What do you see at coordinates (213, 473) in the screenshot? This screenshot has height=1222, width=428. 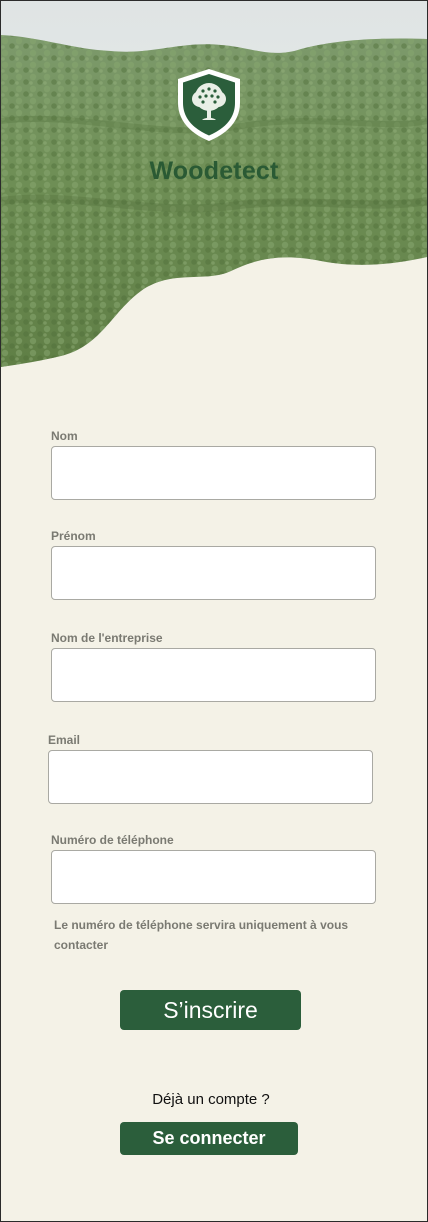 I see `nom-input` at bounding box center [213, 473].